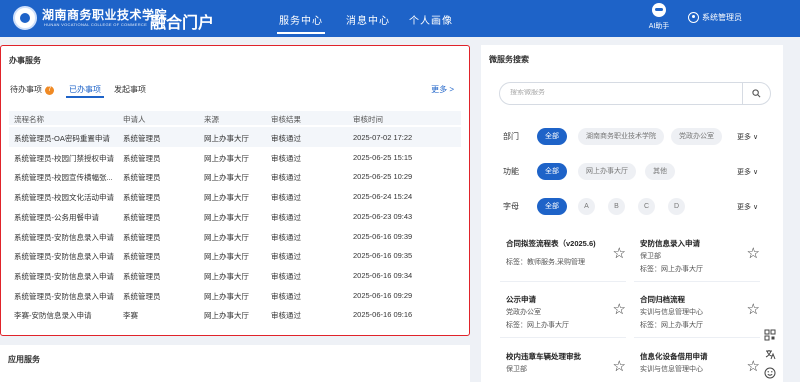  Describe the element at coordinates (383, 177) in the screenshot. I see `cell-time: 2025-06-25 10:29` at that location.